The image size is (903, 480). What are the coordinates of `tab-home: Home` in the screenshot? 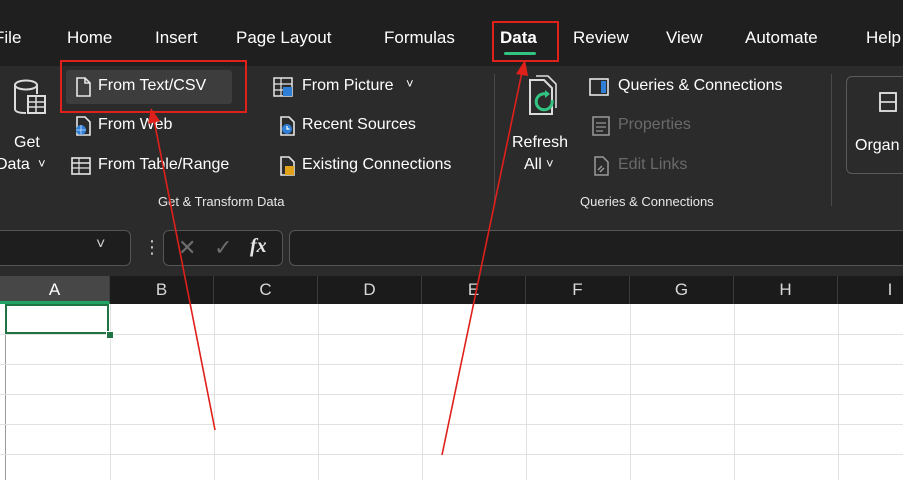 It's located at (89, 38).